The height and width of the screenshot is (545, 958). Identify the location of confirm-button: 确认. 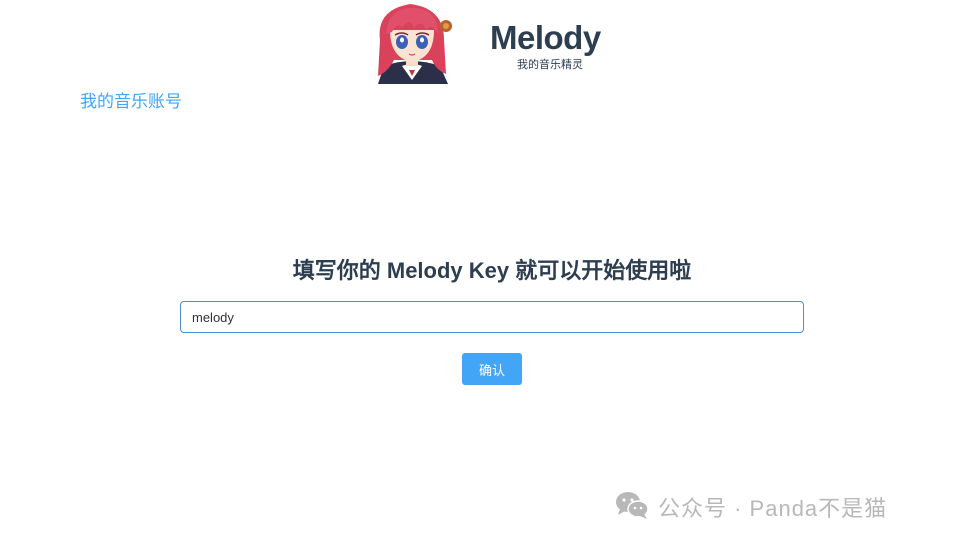
(492, 369).